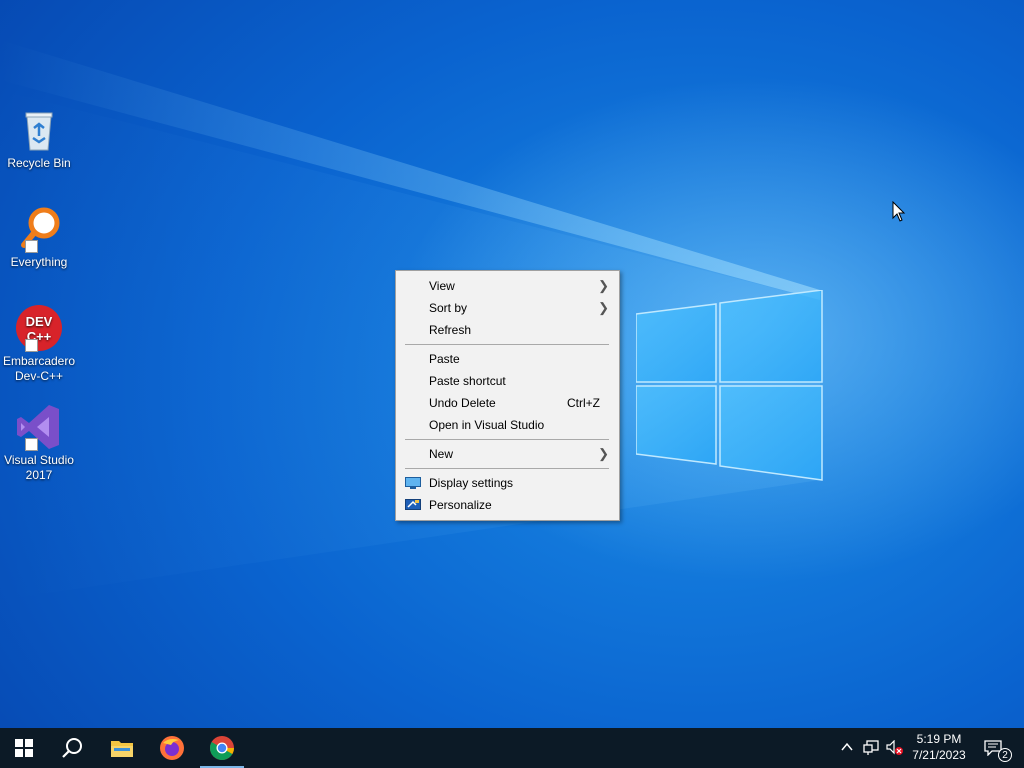 The height and width of the screenshot is (768, 1024). Describe the element at coordinates (39, 163) in the screenshot. I see `desktop-icon-label: Recycle Bin` at that location.